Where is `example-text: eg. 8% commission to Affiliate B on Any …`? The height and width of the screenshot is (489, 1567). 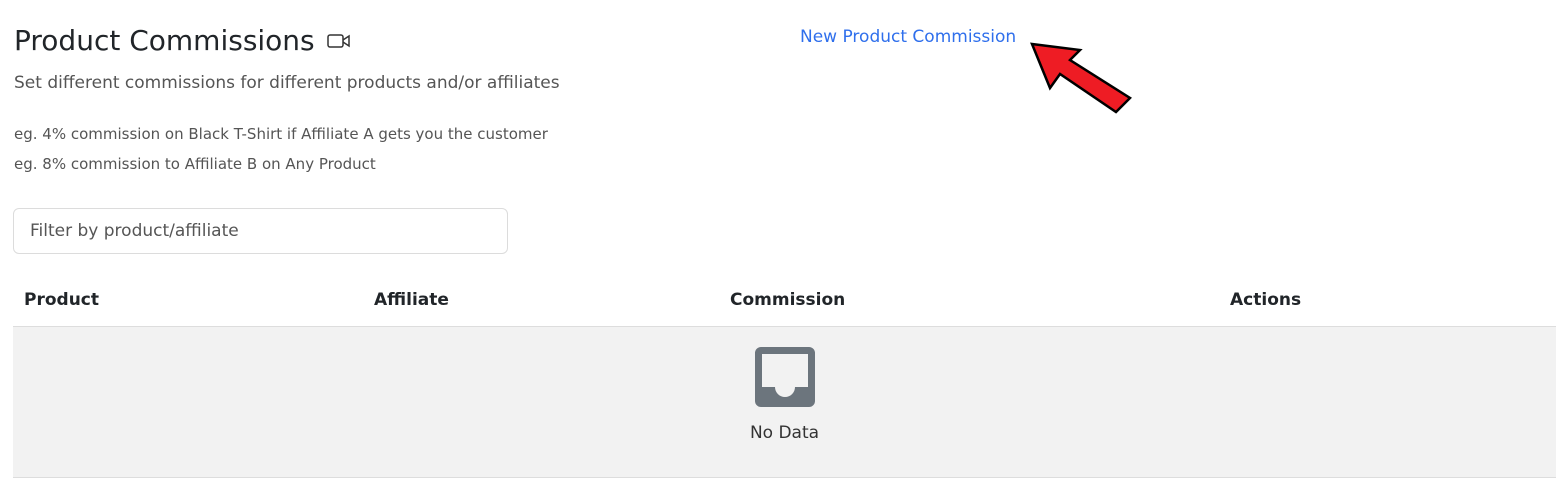 example-text: eg. 8% commission to Affiliate B on Any … is located at coordinates (195, 164).